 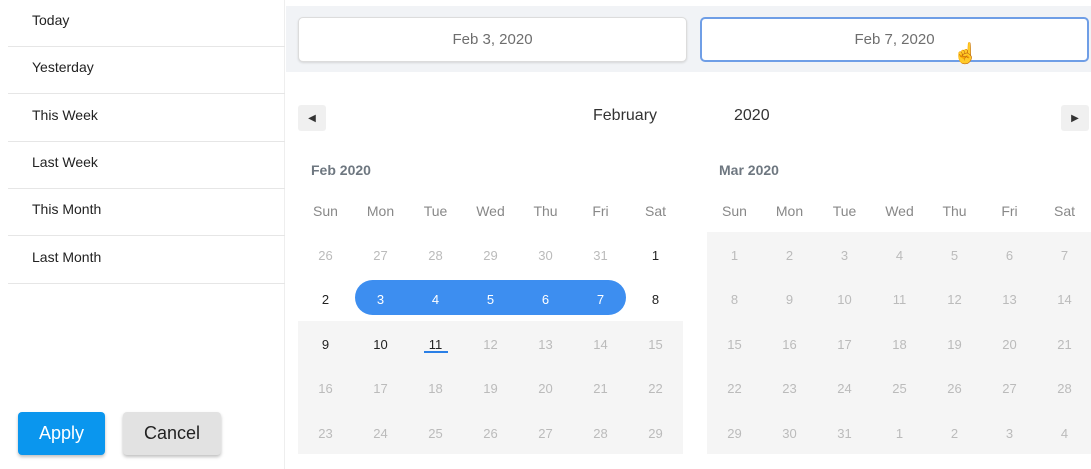 What do you see at coordinates (67, 257) in the screenshot?
I see `preset-label: Last Month` at bounding box center [67, 257].